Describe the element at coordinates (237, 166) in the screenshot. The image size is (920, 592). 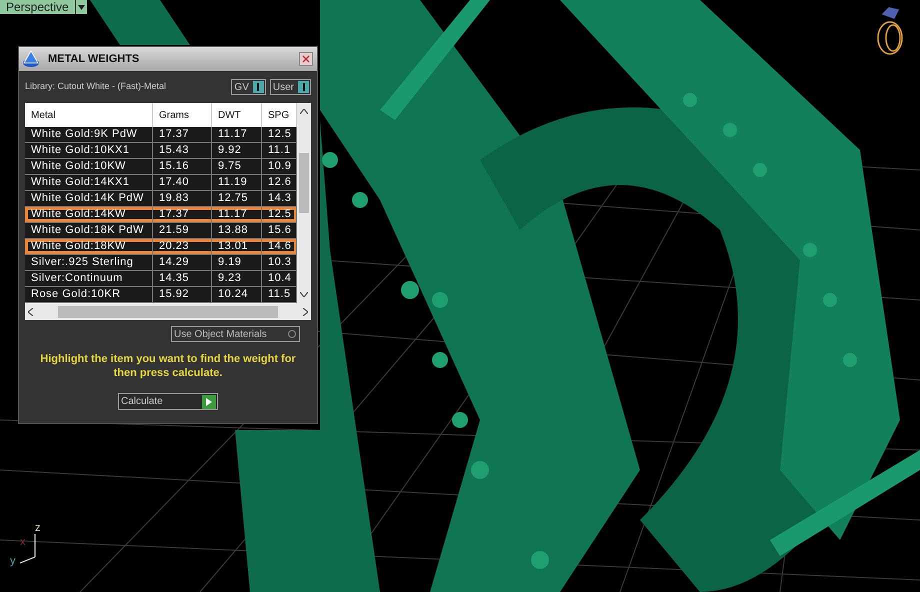
I see `table-cell: 9.75` at that location.